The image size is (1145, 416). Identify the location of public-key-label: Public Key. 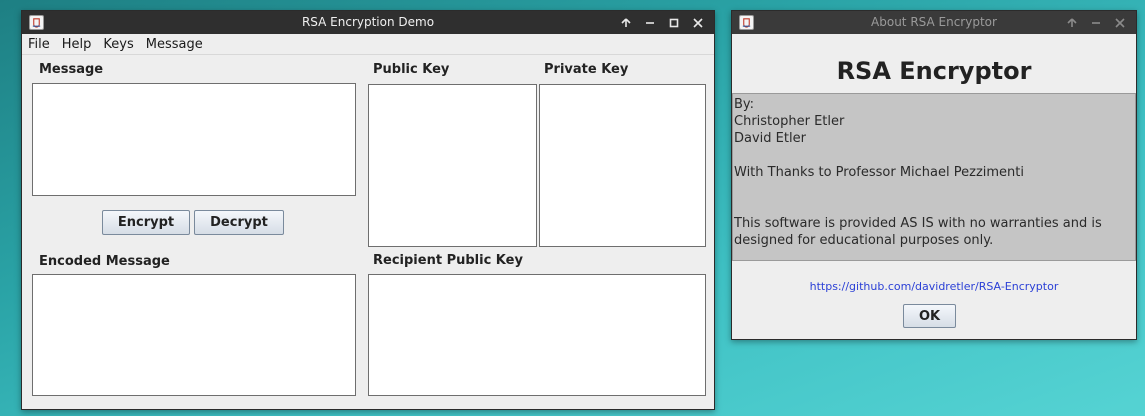
(411, 69).